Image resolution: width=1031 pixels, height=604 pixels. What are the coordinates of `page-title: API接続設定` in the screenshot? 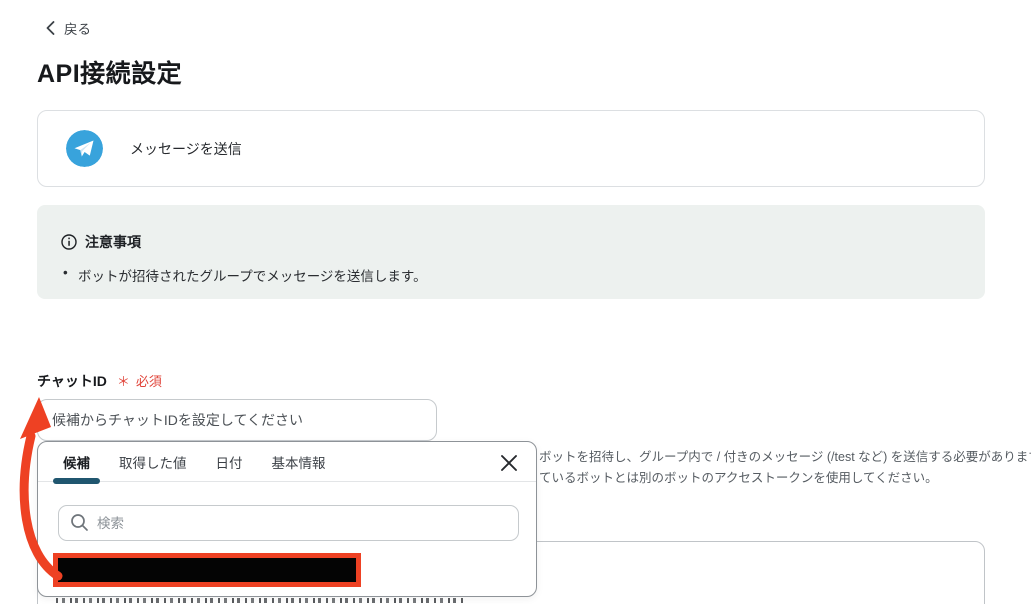 It's located at (110, 74).